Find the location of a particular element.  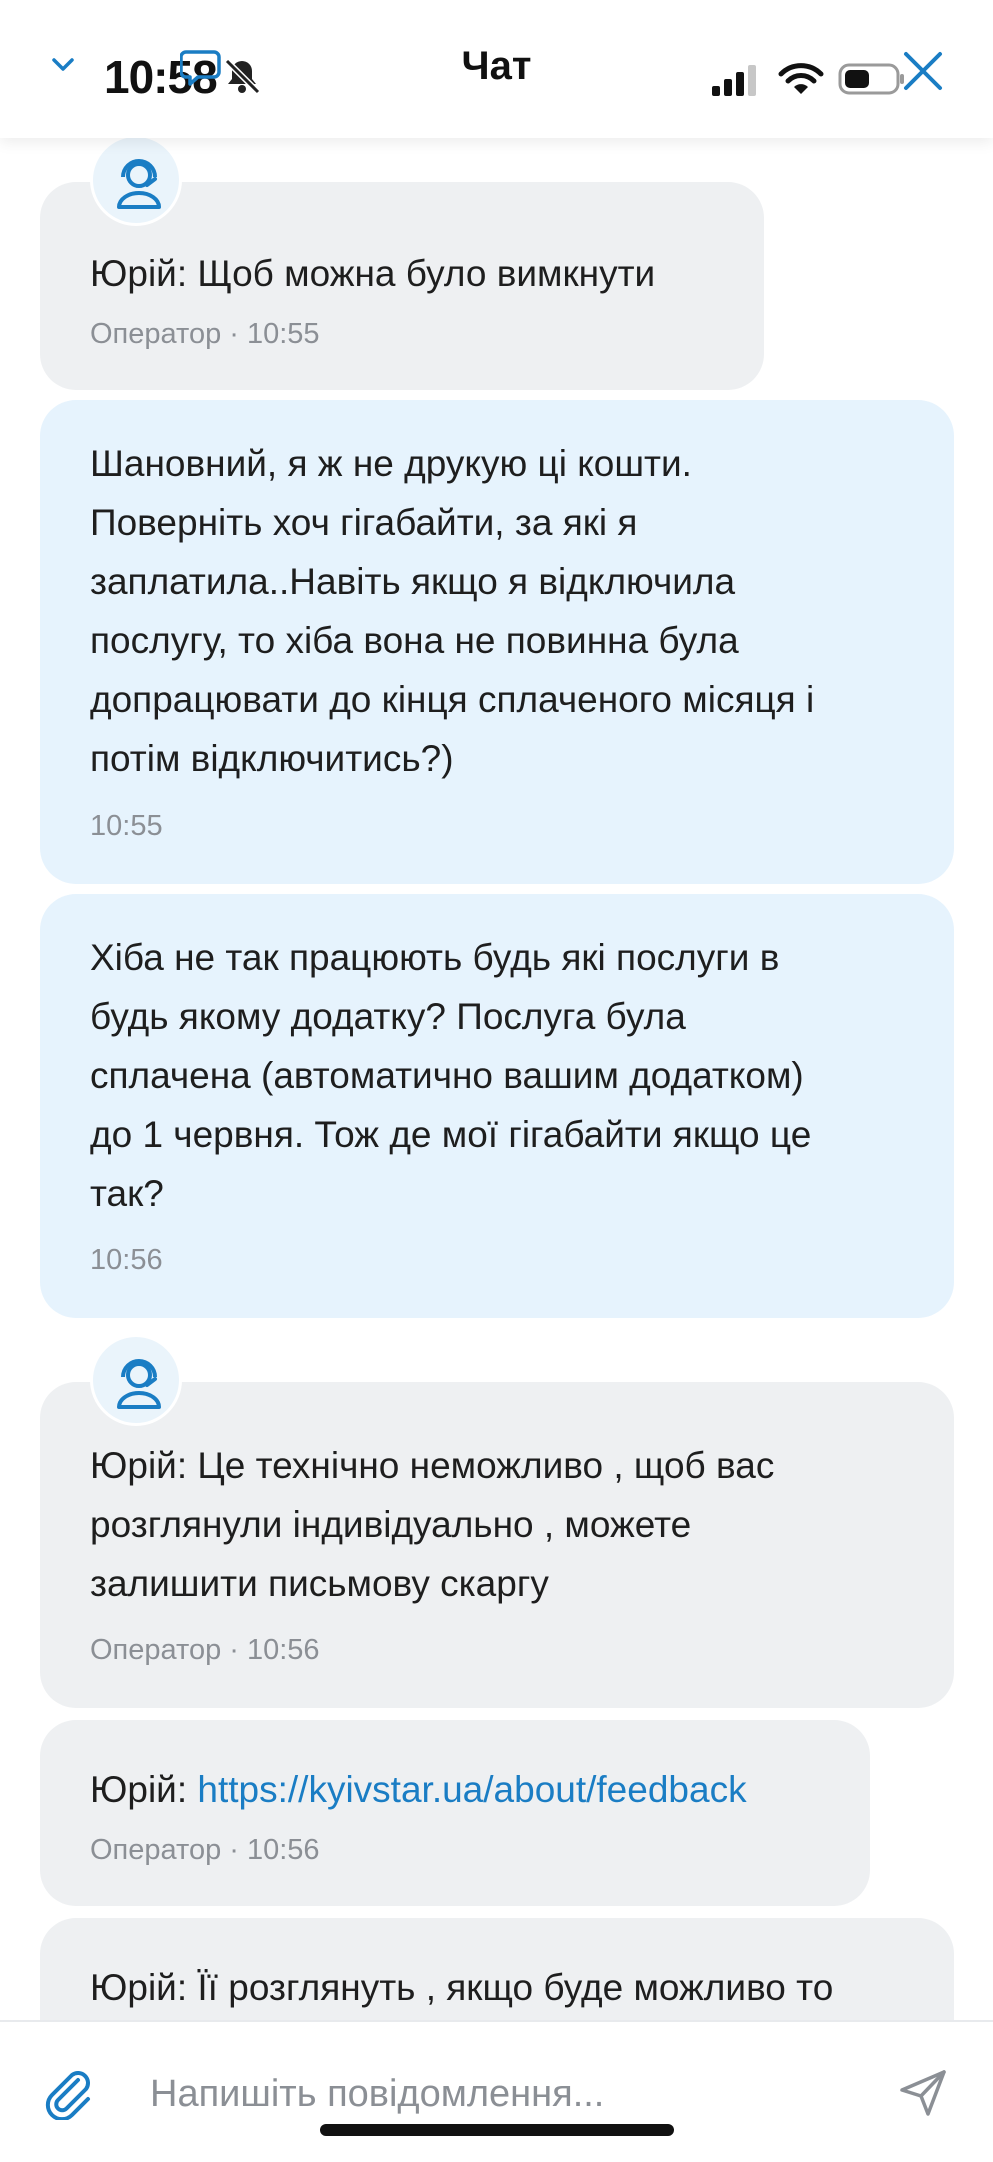

paperclip-icon is located at coordinates (69, 2093).